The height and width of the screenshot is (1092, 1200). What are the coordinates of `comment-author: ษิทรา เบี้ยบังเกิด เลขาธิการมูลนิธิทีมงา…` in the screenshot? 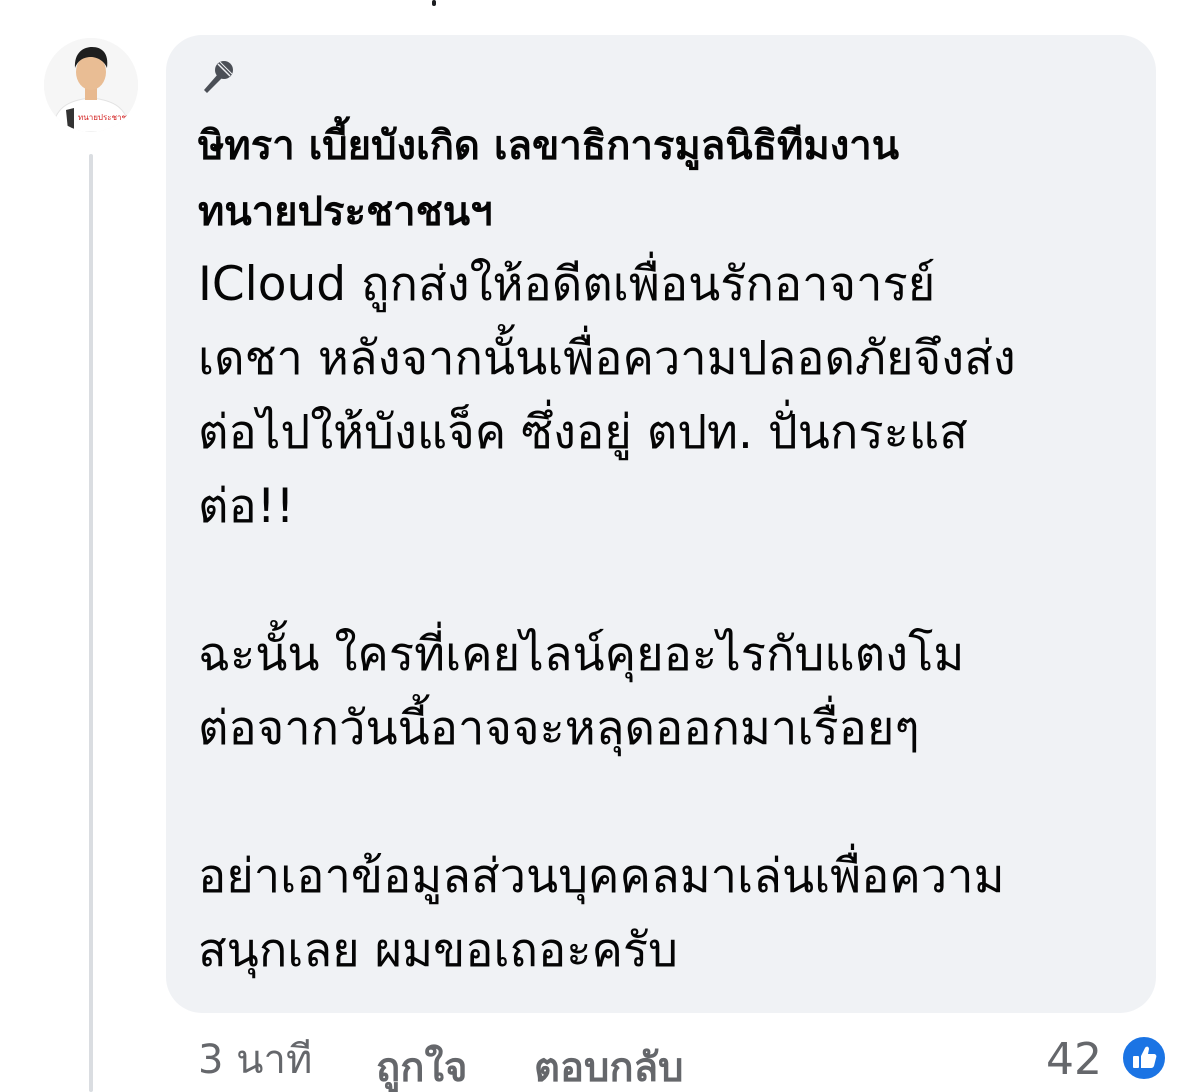 It's located at (648, 179).